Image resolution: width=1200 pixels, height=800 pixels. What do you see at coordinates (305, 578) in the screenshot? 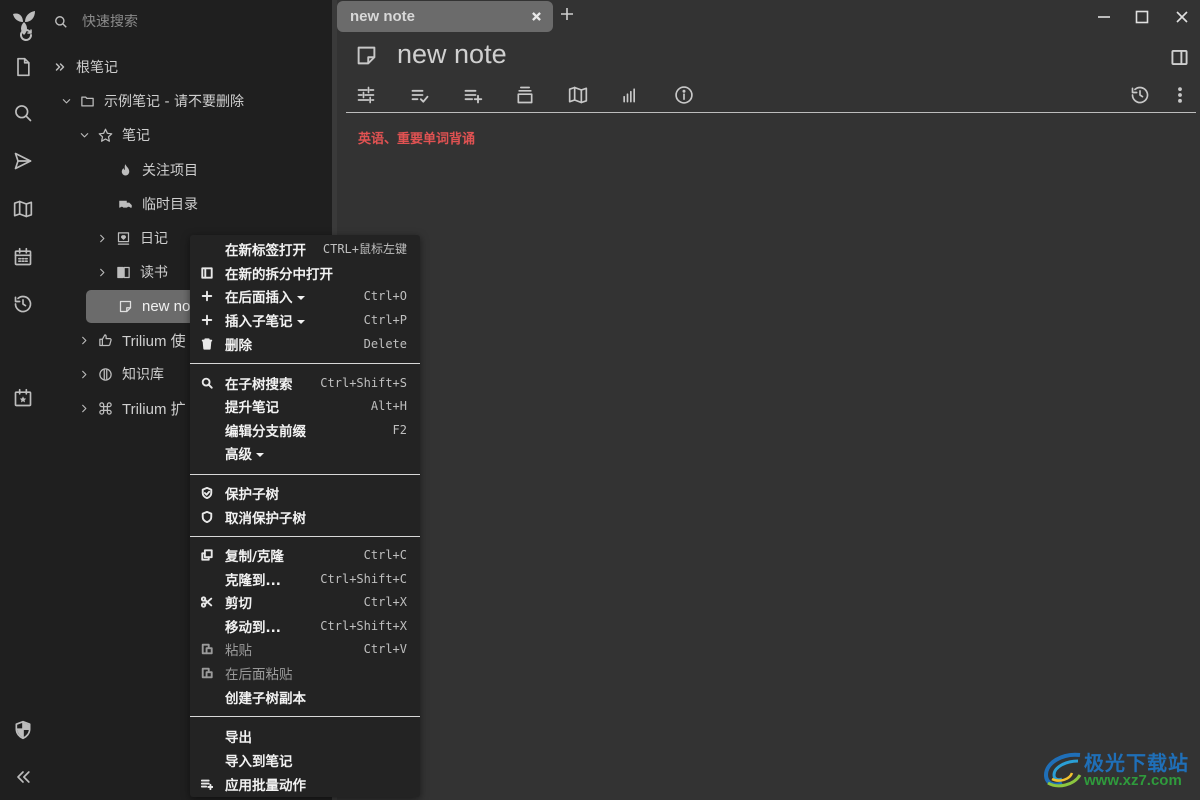
I see `menu-clone-to: 克隆到... Ctrl+Shift+C` at bounding box center [305, 578].